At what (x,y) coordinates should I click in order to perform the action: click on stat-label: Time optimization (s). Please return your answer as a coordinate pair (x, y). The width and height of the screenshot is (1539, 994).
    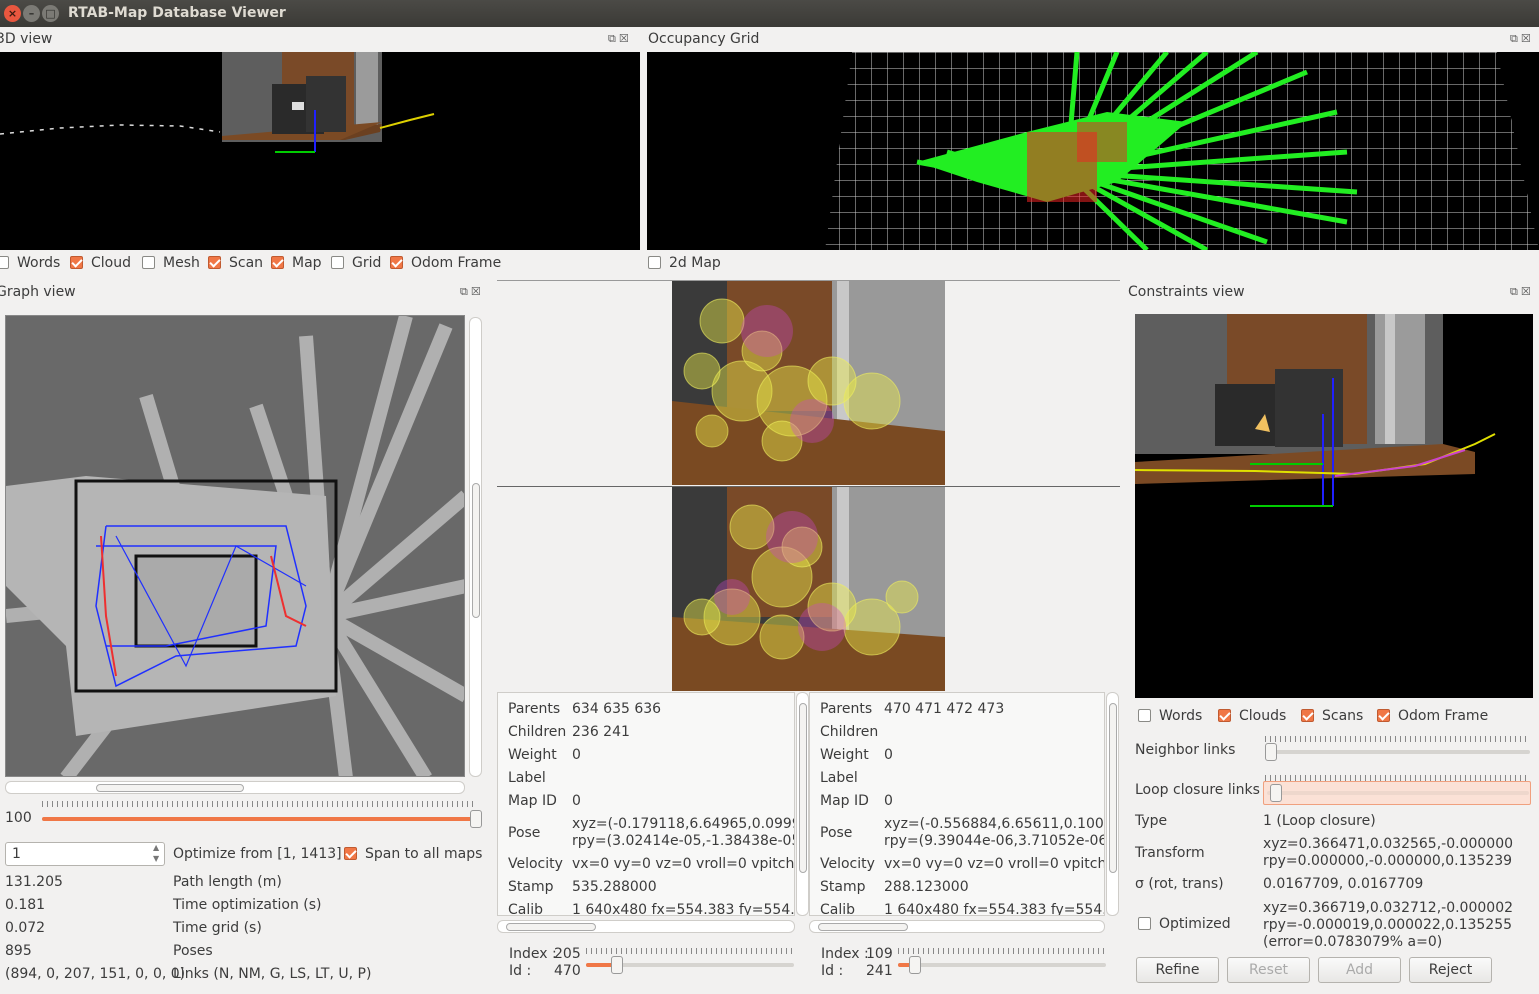
    Looking at the image, I should click on (247, 905).